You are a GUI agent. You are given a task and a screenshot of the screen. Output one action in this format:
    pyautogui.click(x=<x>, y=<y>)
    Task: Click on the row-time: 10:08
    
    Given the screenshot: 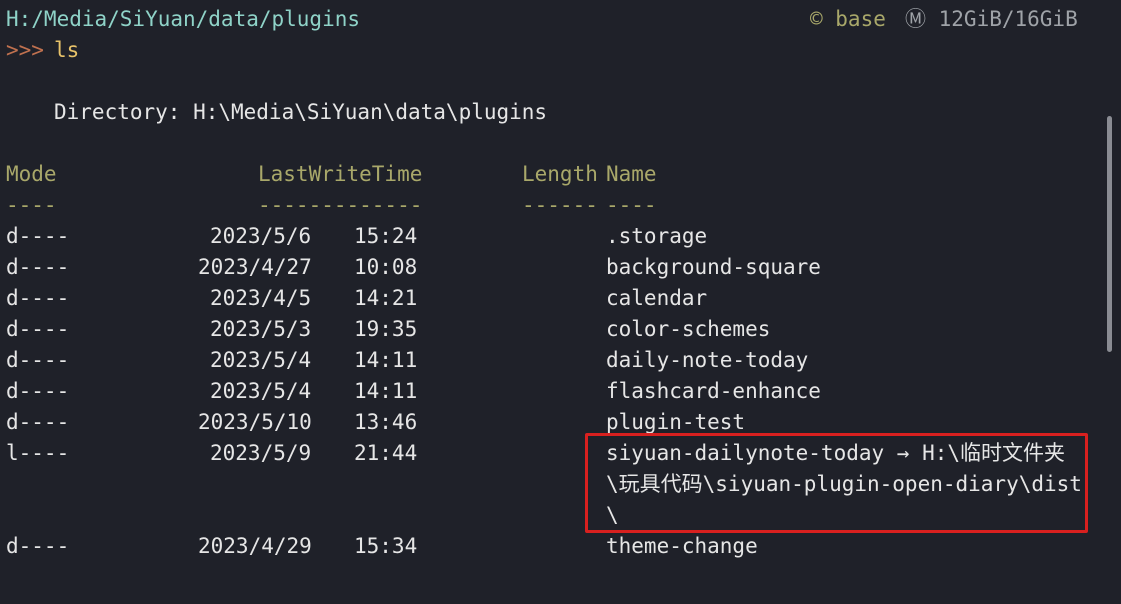 What is the action you would take?
    pyautogui.click(x=386, y=267)
    